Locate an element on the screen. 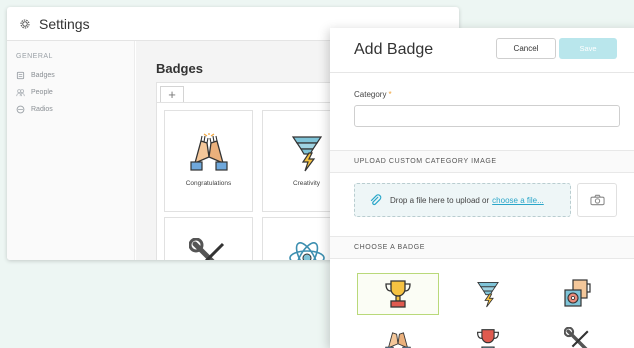 This screenshot has width=634, height=348. category-label-text: Category is located at coordinates (370, 94).